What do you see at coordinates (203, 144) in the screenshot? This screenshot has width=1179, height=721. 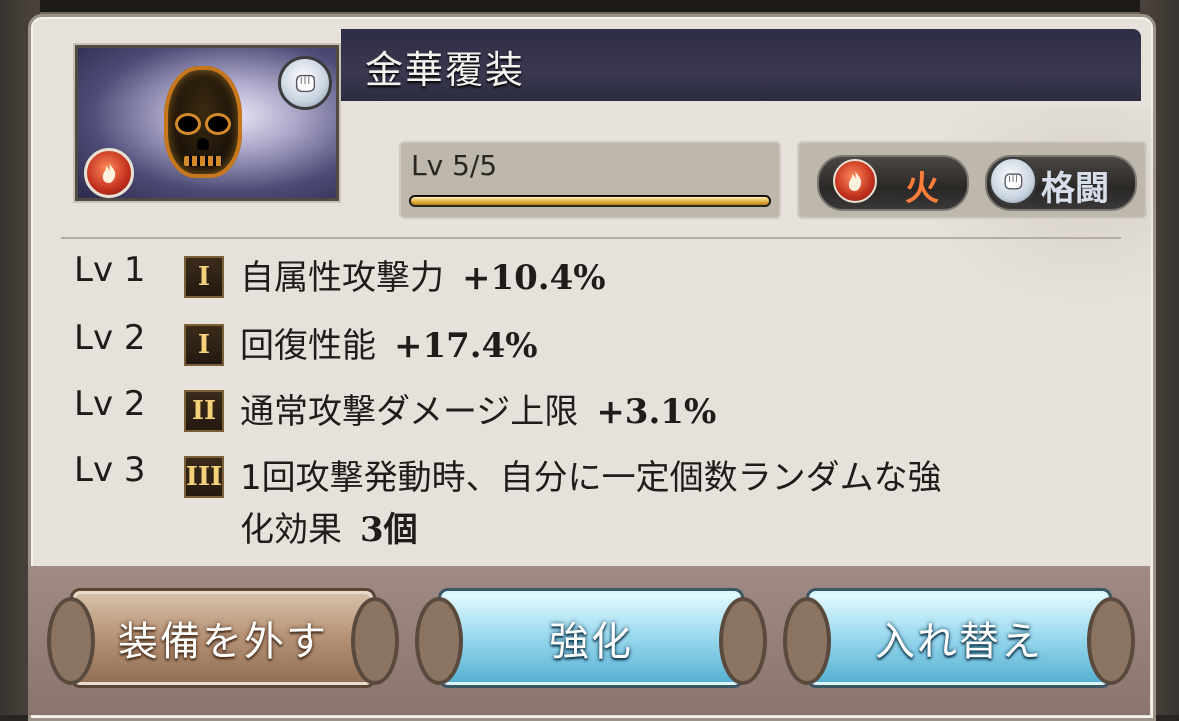 I see `mask-nose` at bounding box center [203, 144].